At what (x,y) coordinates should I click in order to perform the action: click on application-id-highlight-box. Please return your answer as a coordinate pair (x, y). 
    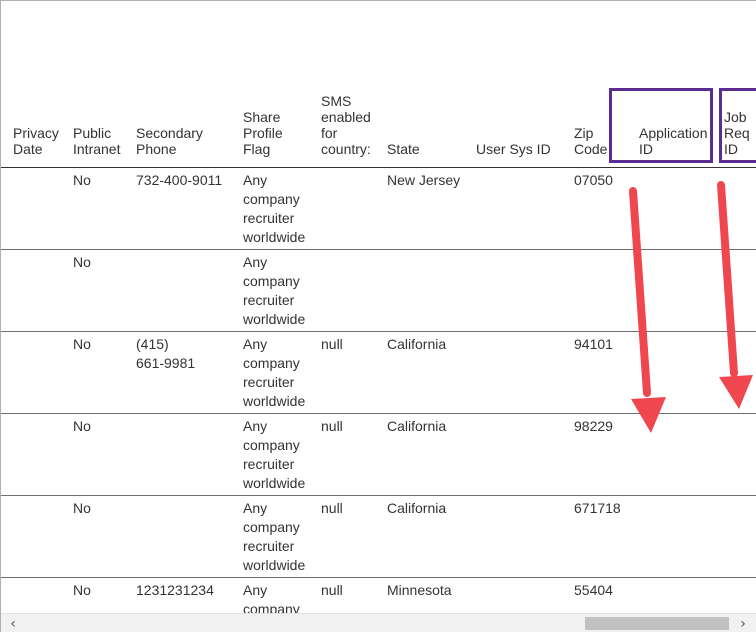
    Looking at the image, I should click on (661, 125).